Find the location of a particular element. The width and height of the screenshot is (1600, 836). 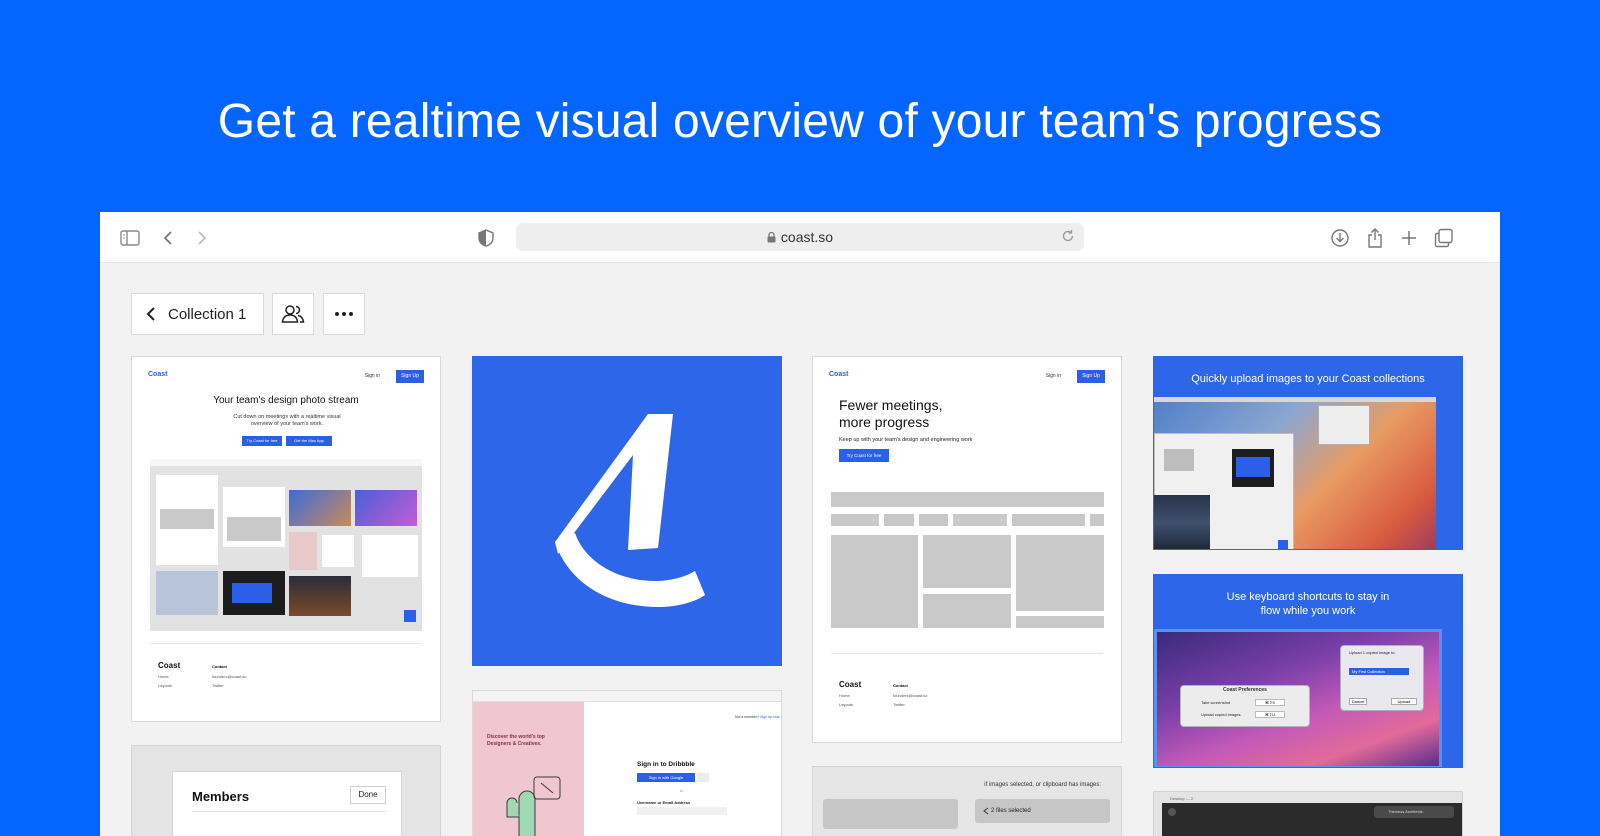

card3-footer-brand: Coast is located at coordinates (850, 684).